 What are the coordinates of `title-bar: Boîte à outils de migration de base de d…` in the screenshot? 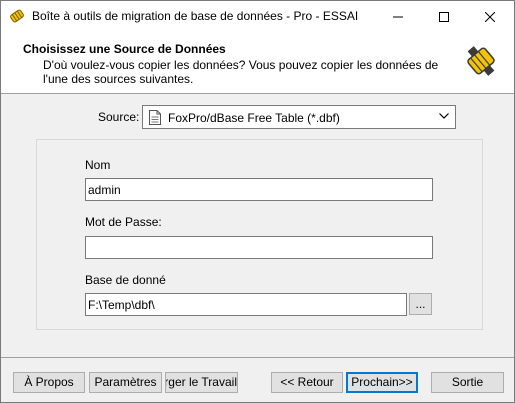 It's located at (257, 16).